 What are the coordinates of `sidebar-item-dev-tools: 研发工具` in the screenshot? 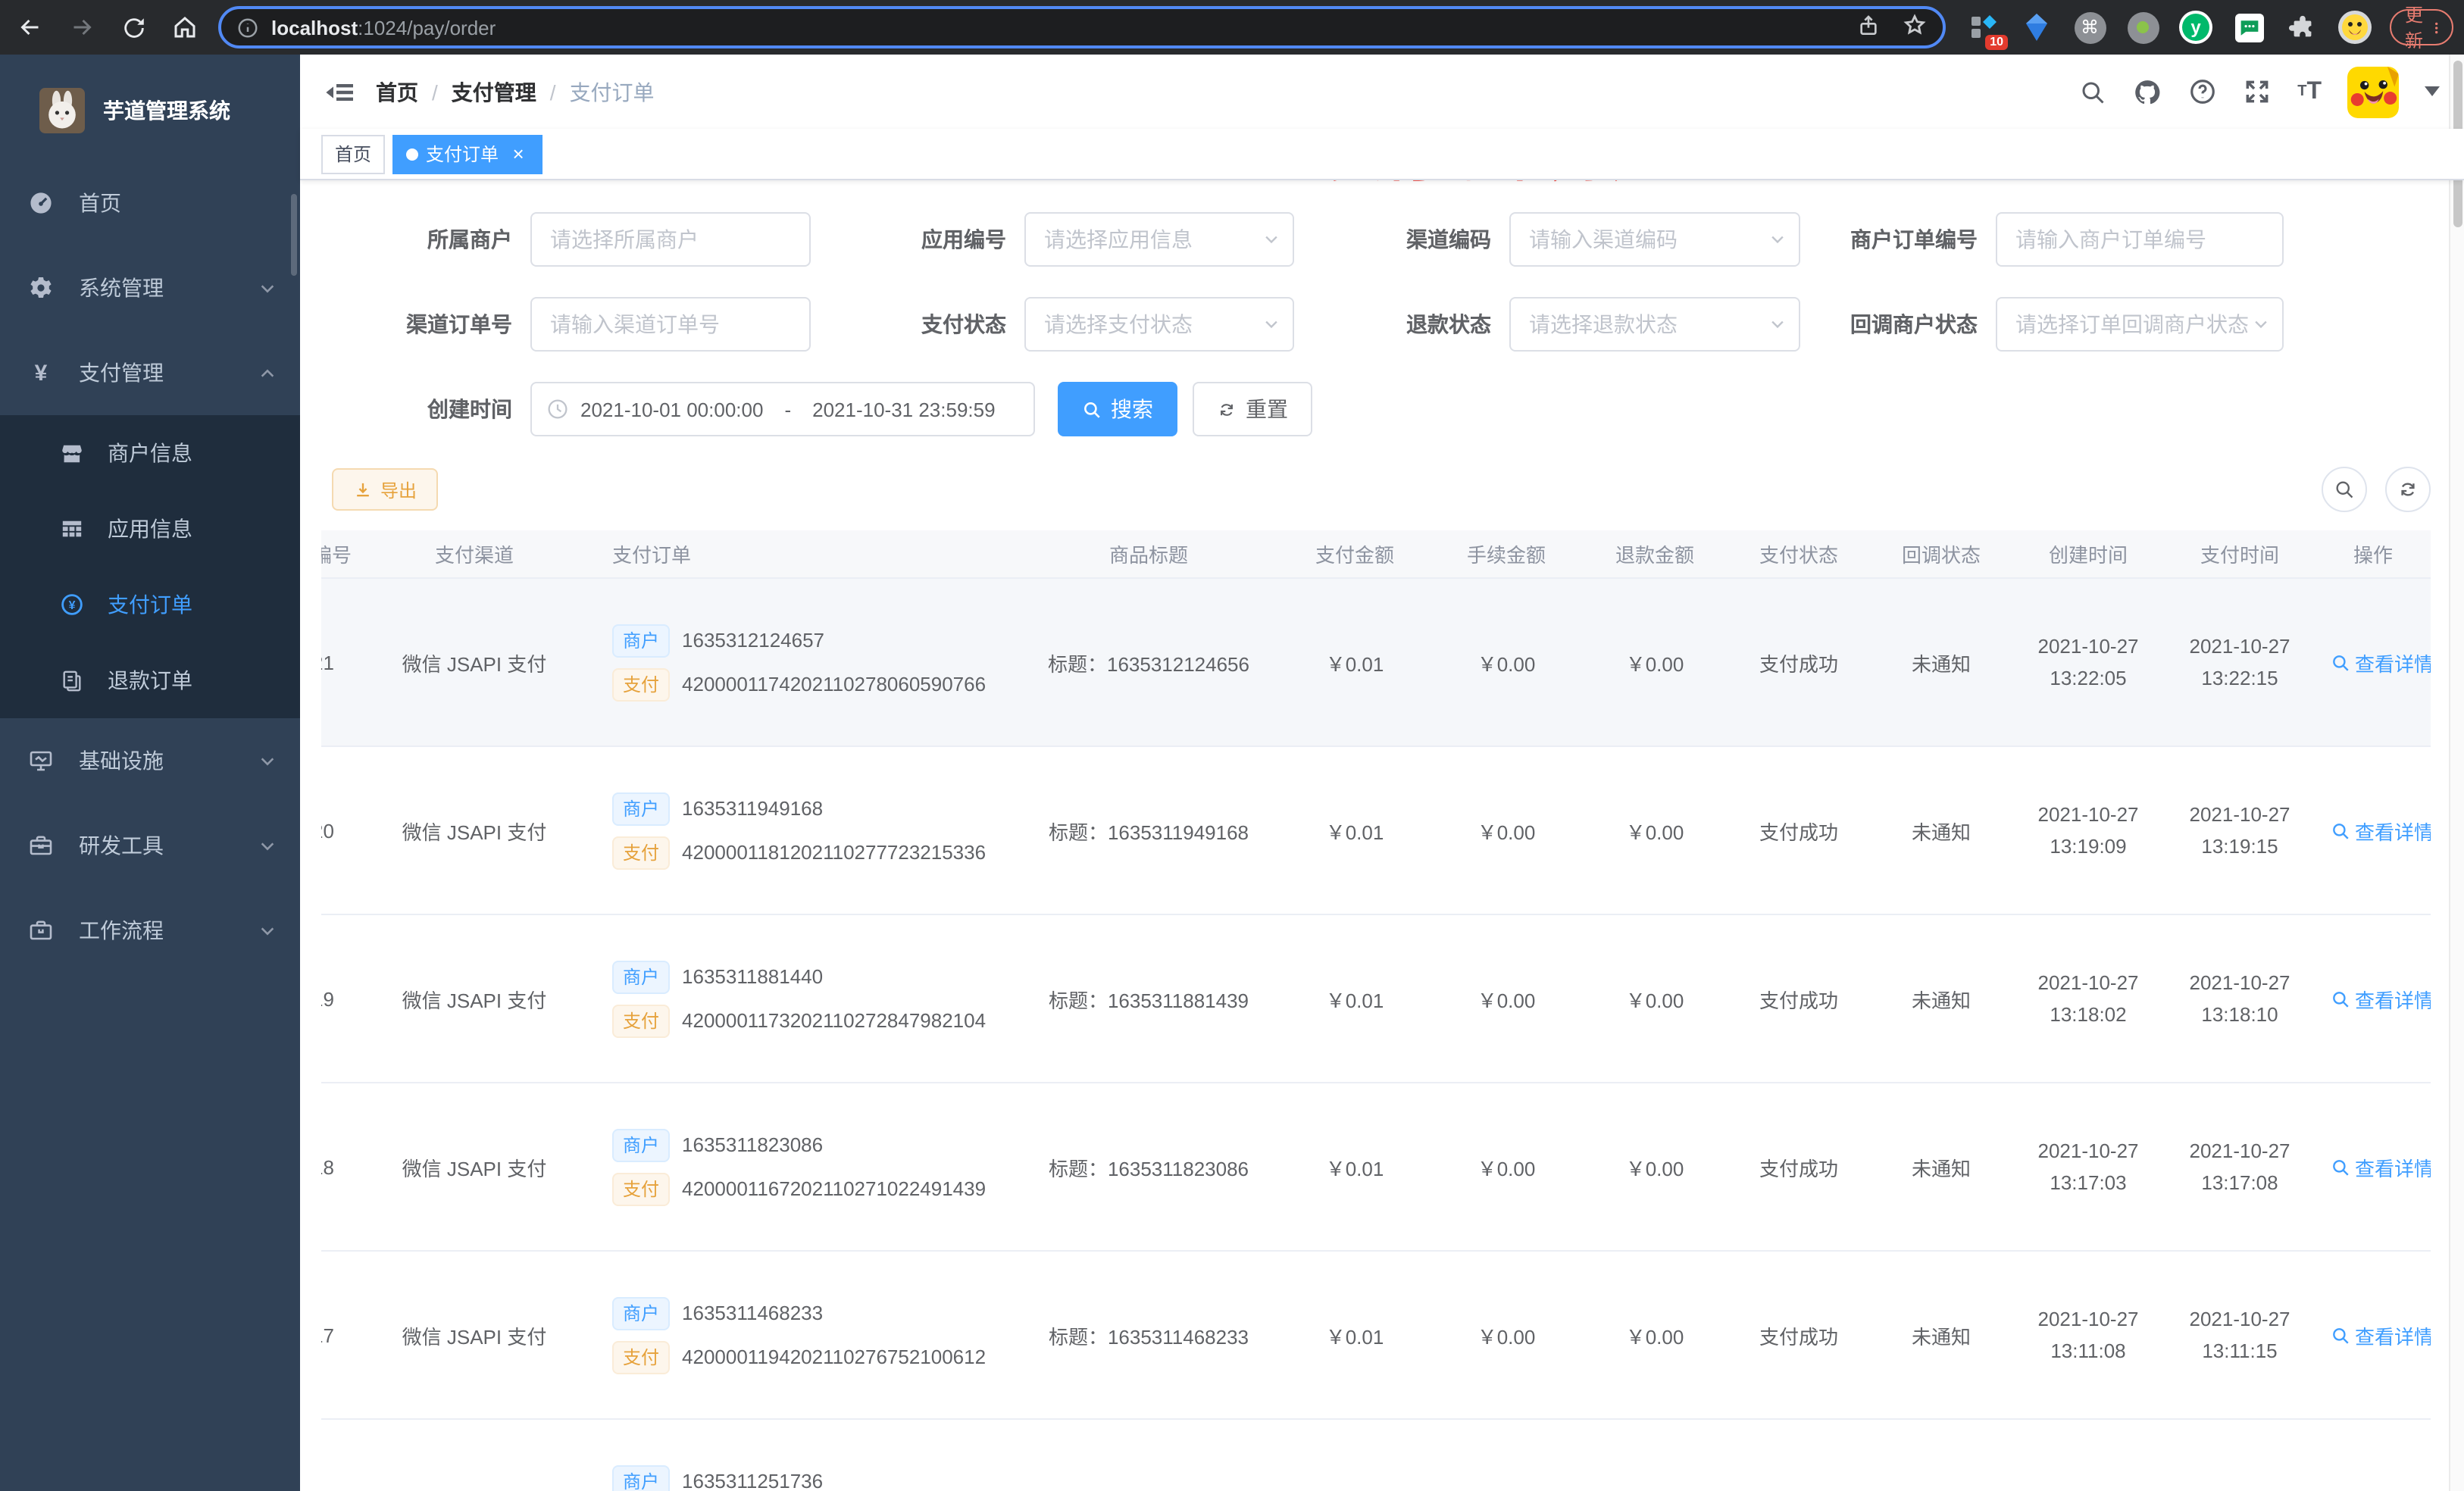 It's located at (150, 845).